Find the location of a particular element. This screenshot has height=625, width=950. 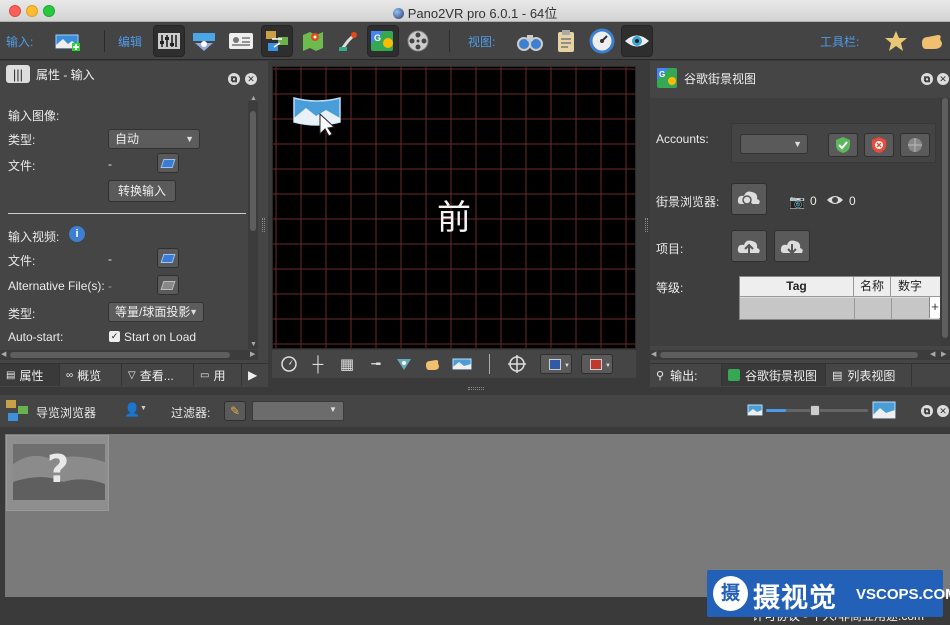

grid-color-picker: ▼ is located at coordinates (556, 364).